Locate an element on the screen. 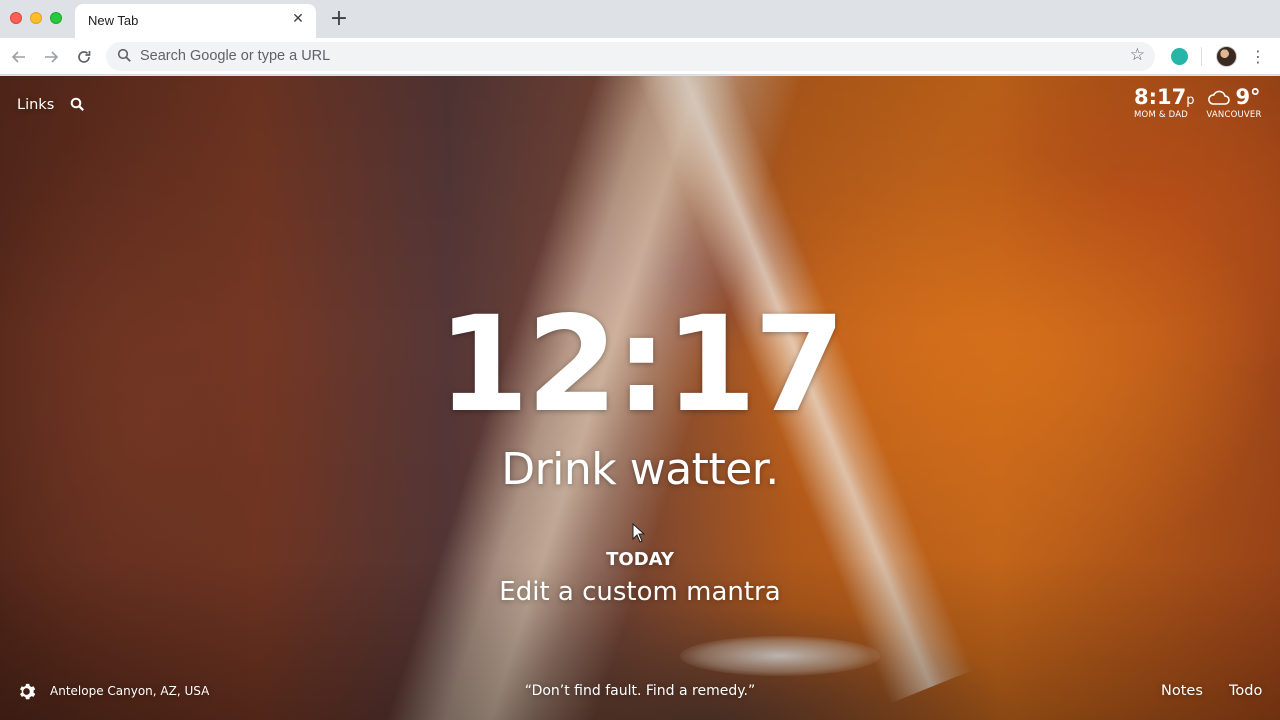 Image resolution: width=1280 pixels, height=720 pixels. mouse-cursor-icon is located at coordinates (639, 533).